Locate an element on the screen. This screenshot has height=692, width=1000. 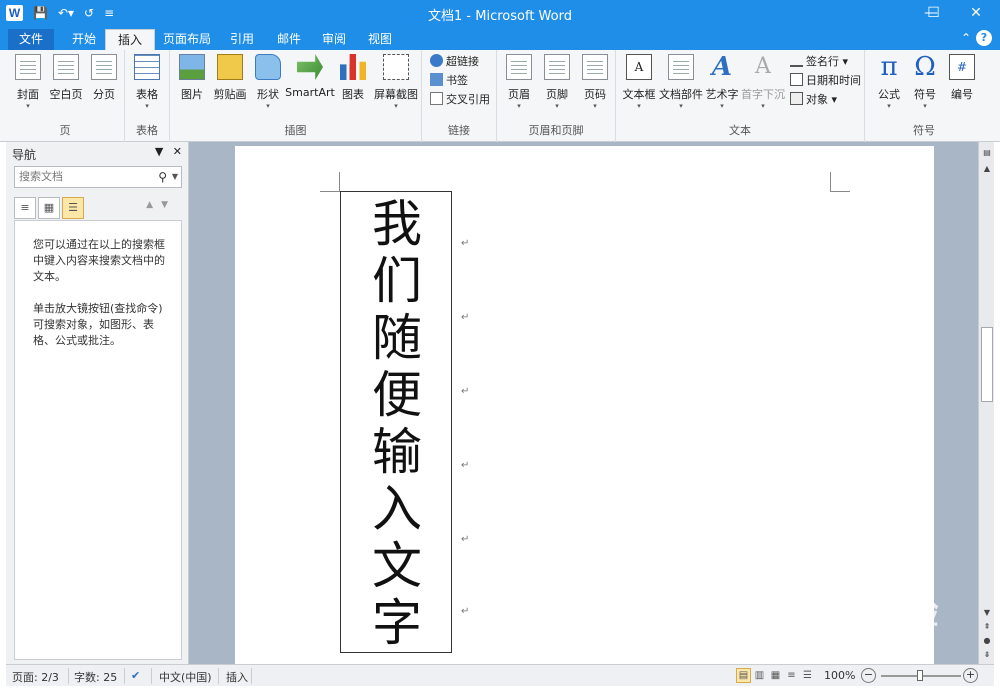
cross-reference-icon is located at coordinates (436, 98).